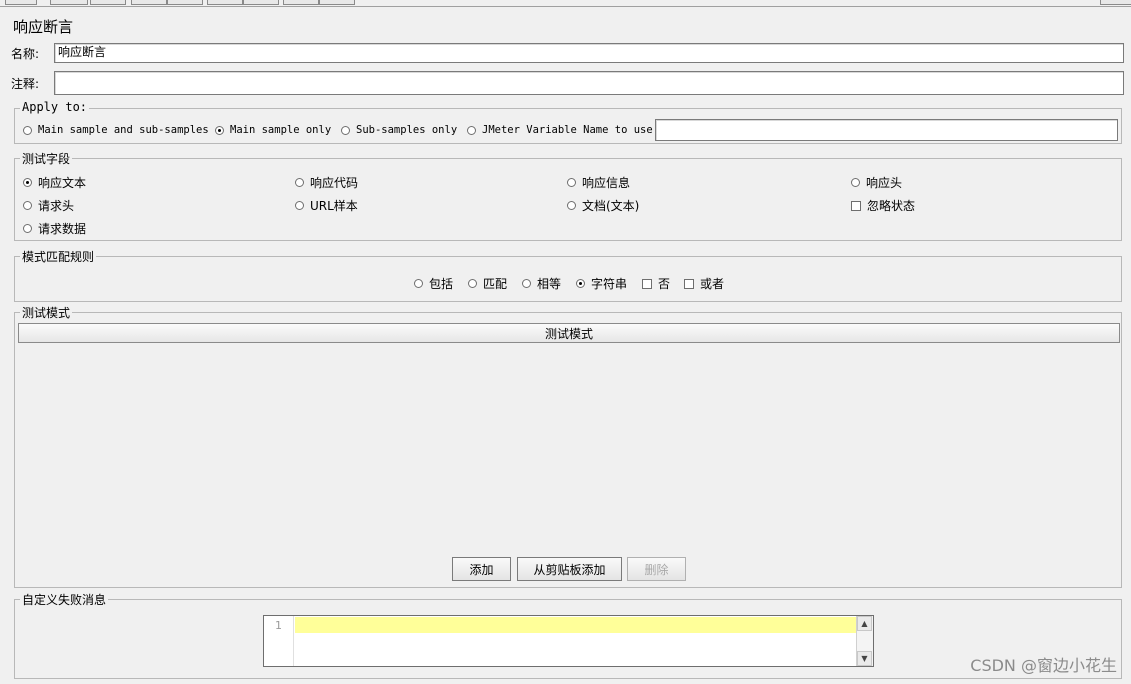  I want to click on field-response-message-radio: 响应信息, so click(598, 182).